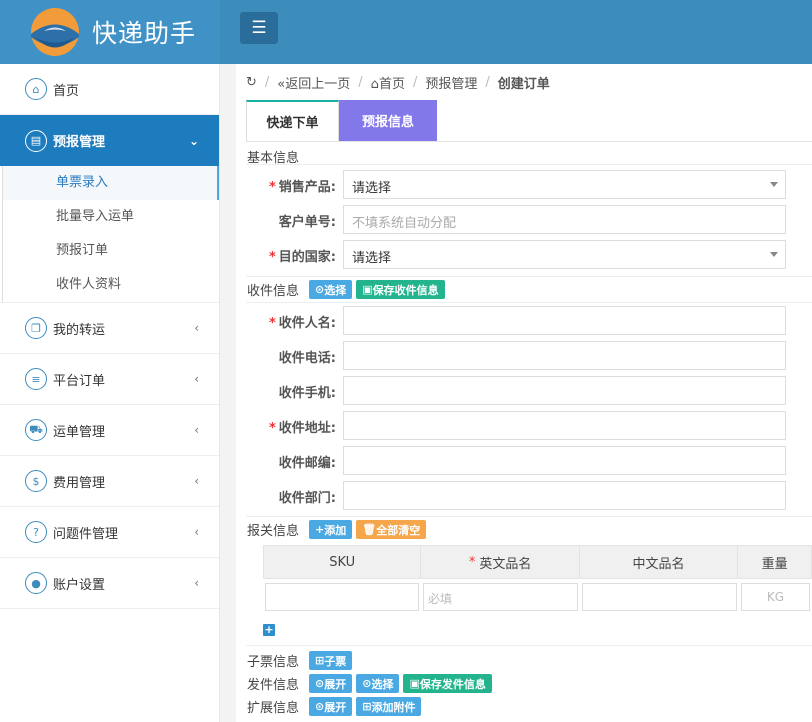  Describe the element at coordinates (301, 660) in the screenshot. I see `section-subticket-info: 子票信息 ⊞ 子票` at that location.